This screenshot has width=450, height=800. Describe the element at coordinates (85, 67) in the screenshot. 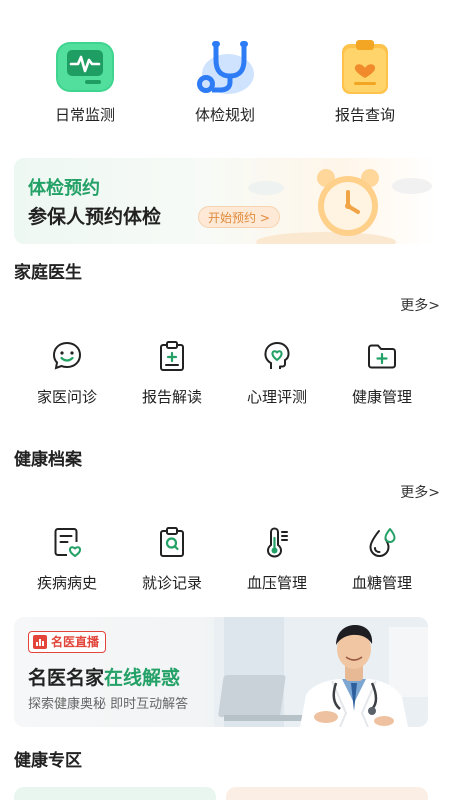

I see `monitor-icon` at that location.